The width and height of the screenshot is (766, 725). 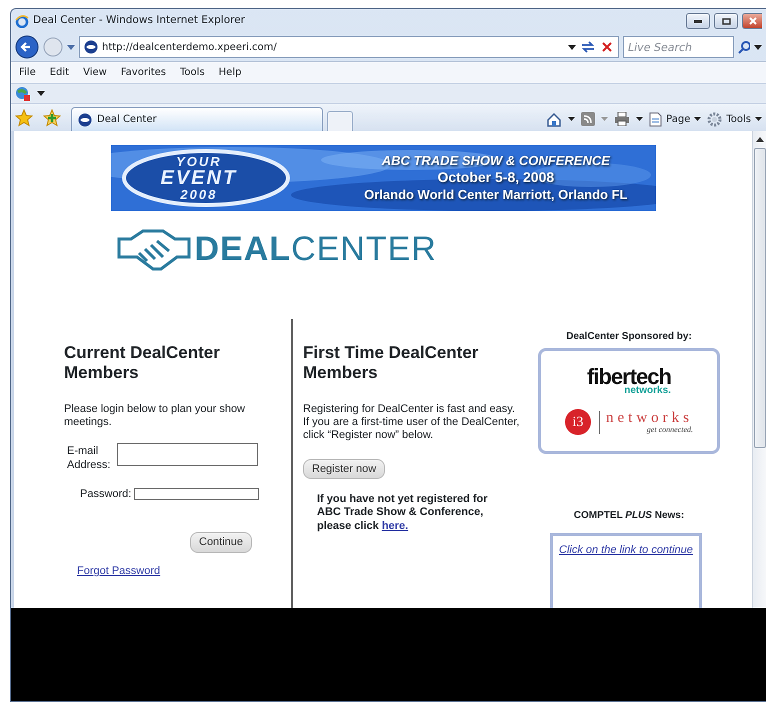 What do you see at coordinates (496, 178) in the screenshot?
I see `banner-text: October 5-8, 2008` at bounding box center [496, 178].